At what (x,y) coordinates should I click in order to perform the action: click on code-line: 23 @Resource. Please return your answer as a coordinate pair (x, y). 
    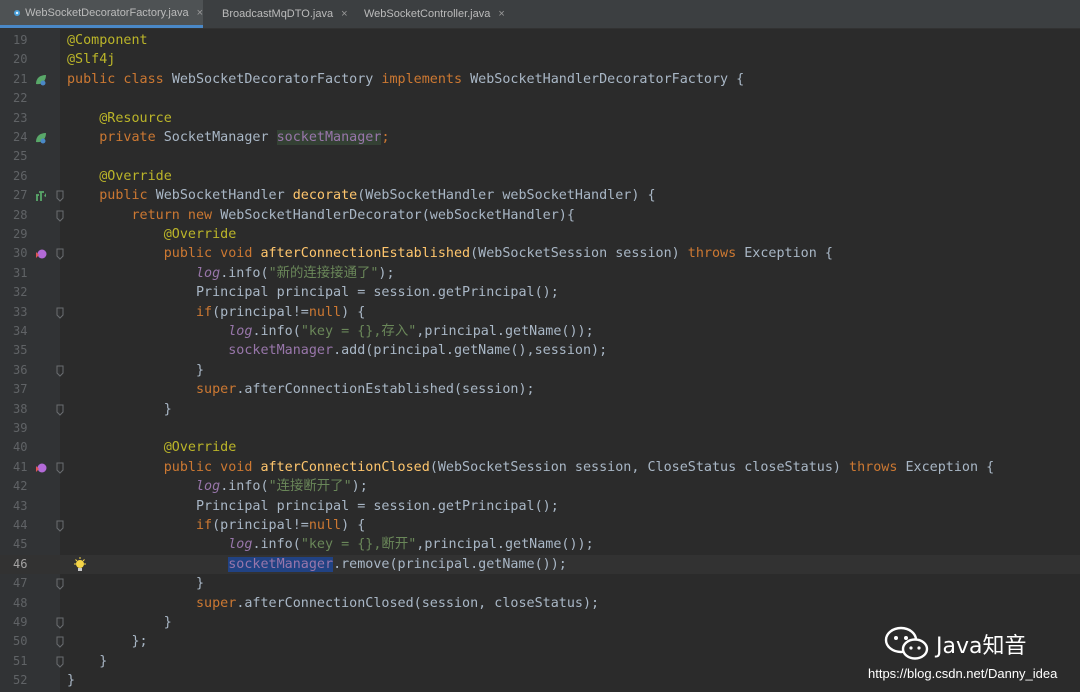
    Looking at the image, I should click on (540, 118).